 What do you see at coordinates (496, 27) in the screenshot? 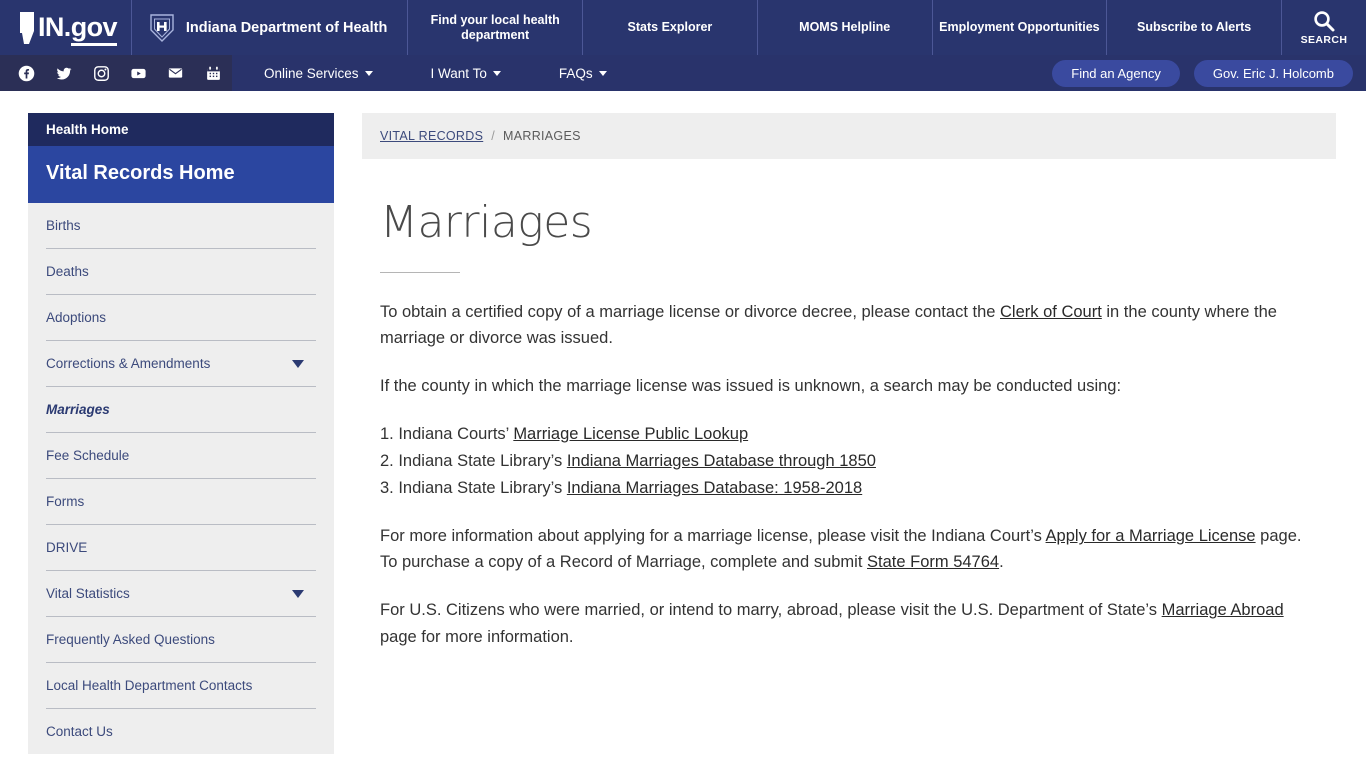
I see `nav-find-local-health-department: Find your local health department` at bounding box center [496, 27].